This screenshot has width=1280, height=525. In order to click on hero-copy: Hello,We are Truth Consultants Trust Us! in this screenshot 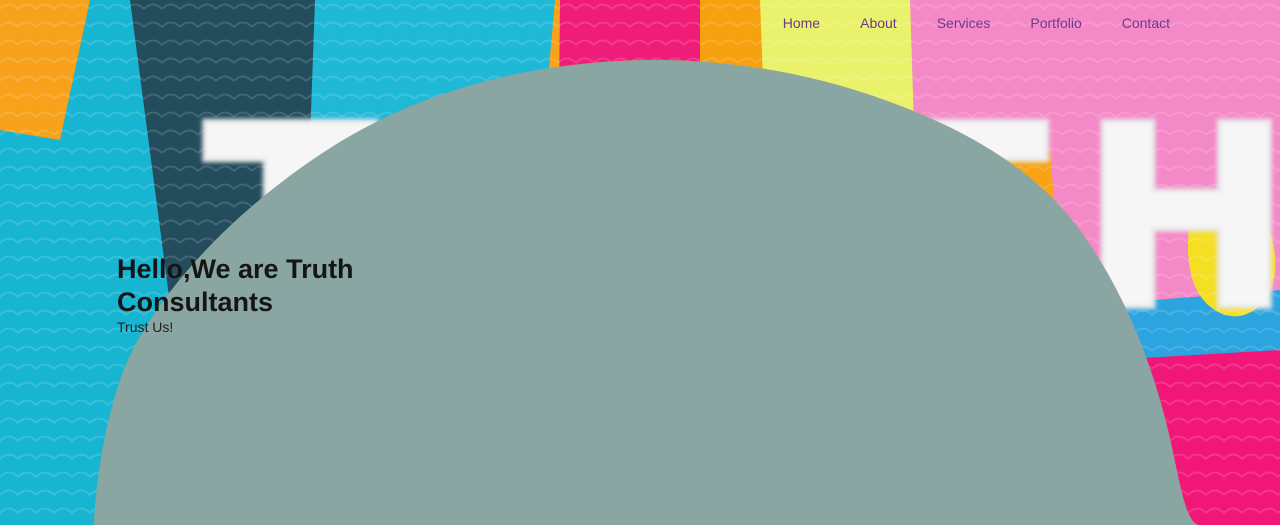, I will do `click(267, 294)`.